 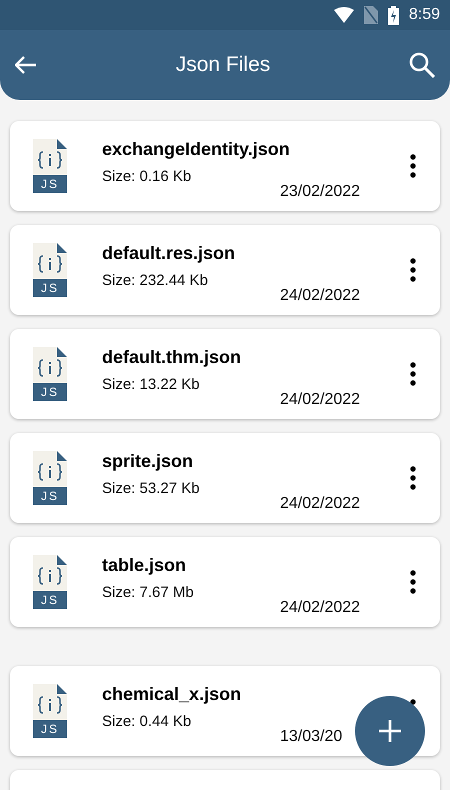 What do you see at coordinates (148, 461) in the screenshot?
I see `file-name: sprite.json` at bounding box center [148, 461].